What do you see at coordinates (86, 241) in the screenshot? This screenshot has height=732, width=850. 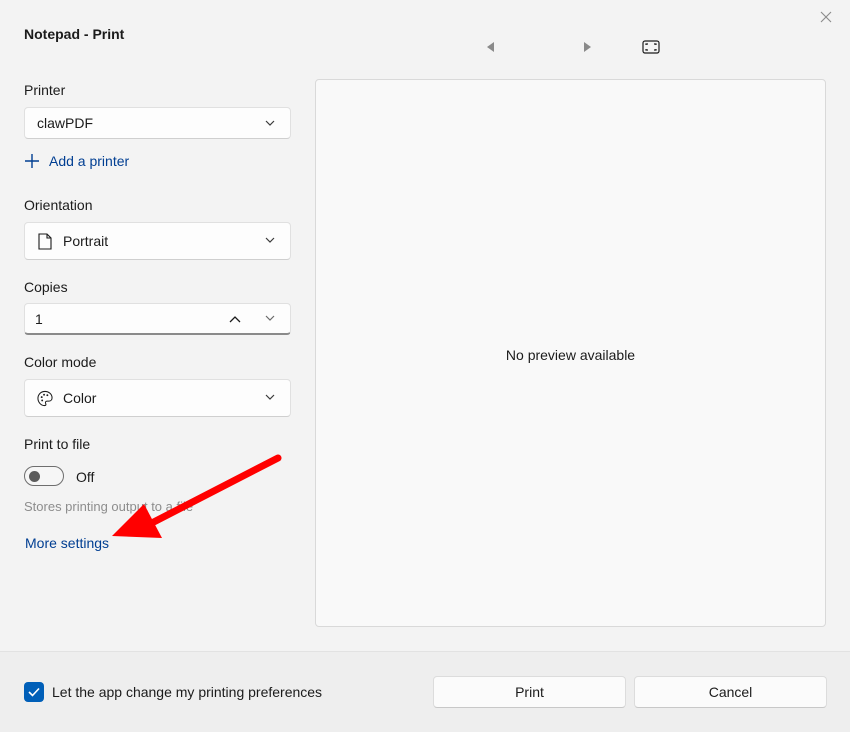 I see `orientation-value: Portrait` at bounding box center [86, 241].